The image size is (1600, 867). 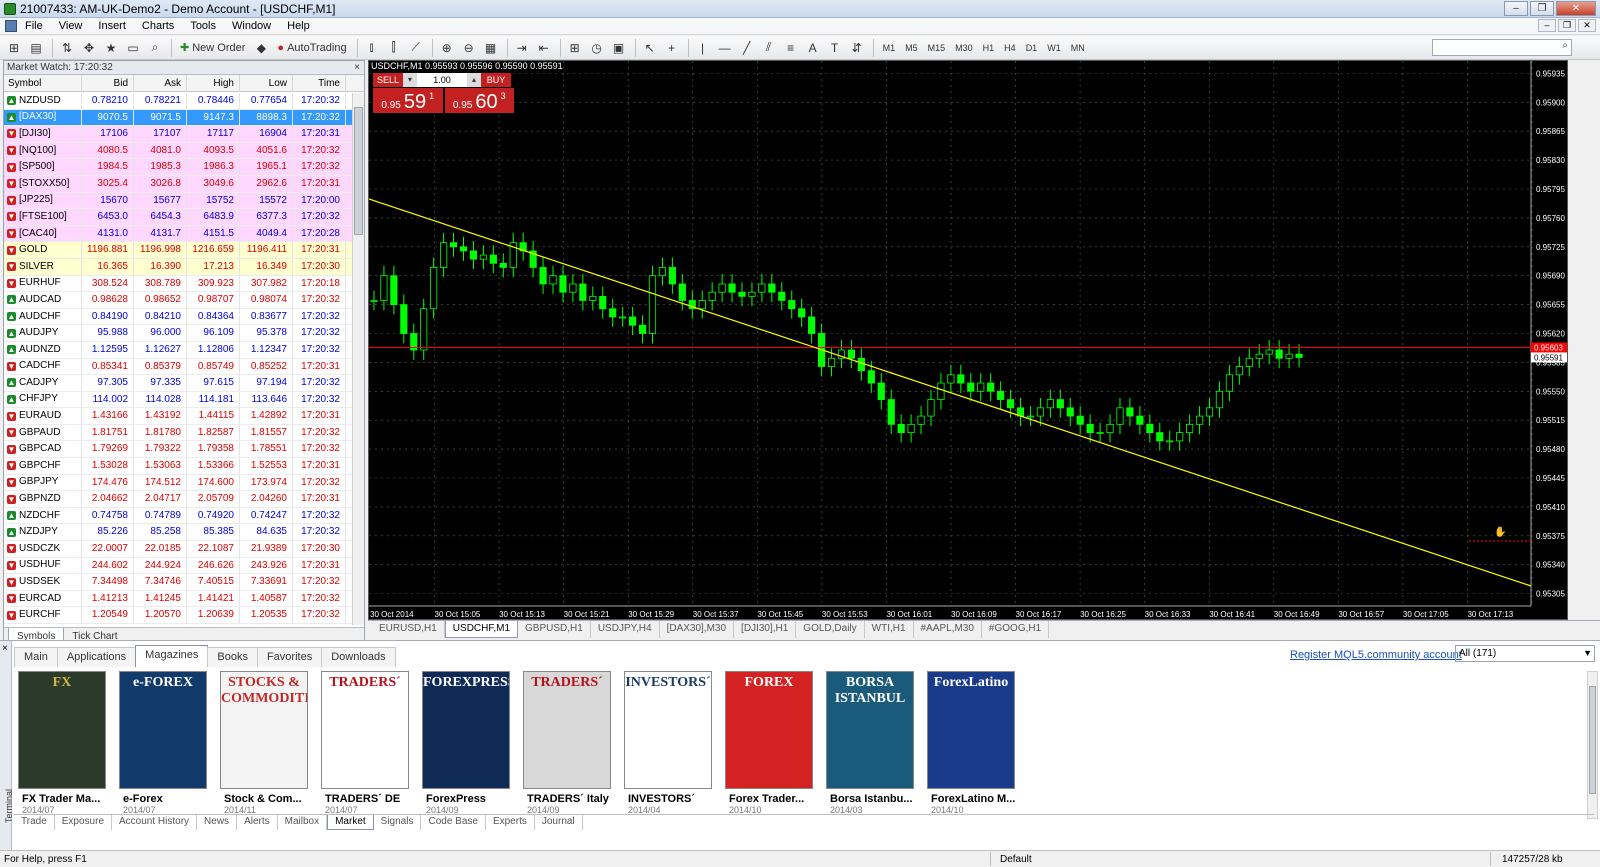 I want to click on menu-view: View, so click(x=71, y=26).